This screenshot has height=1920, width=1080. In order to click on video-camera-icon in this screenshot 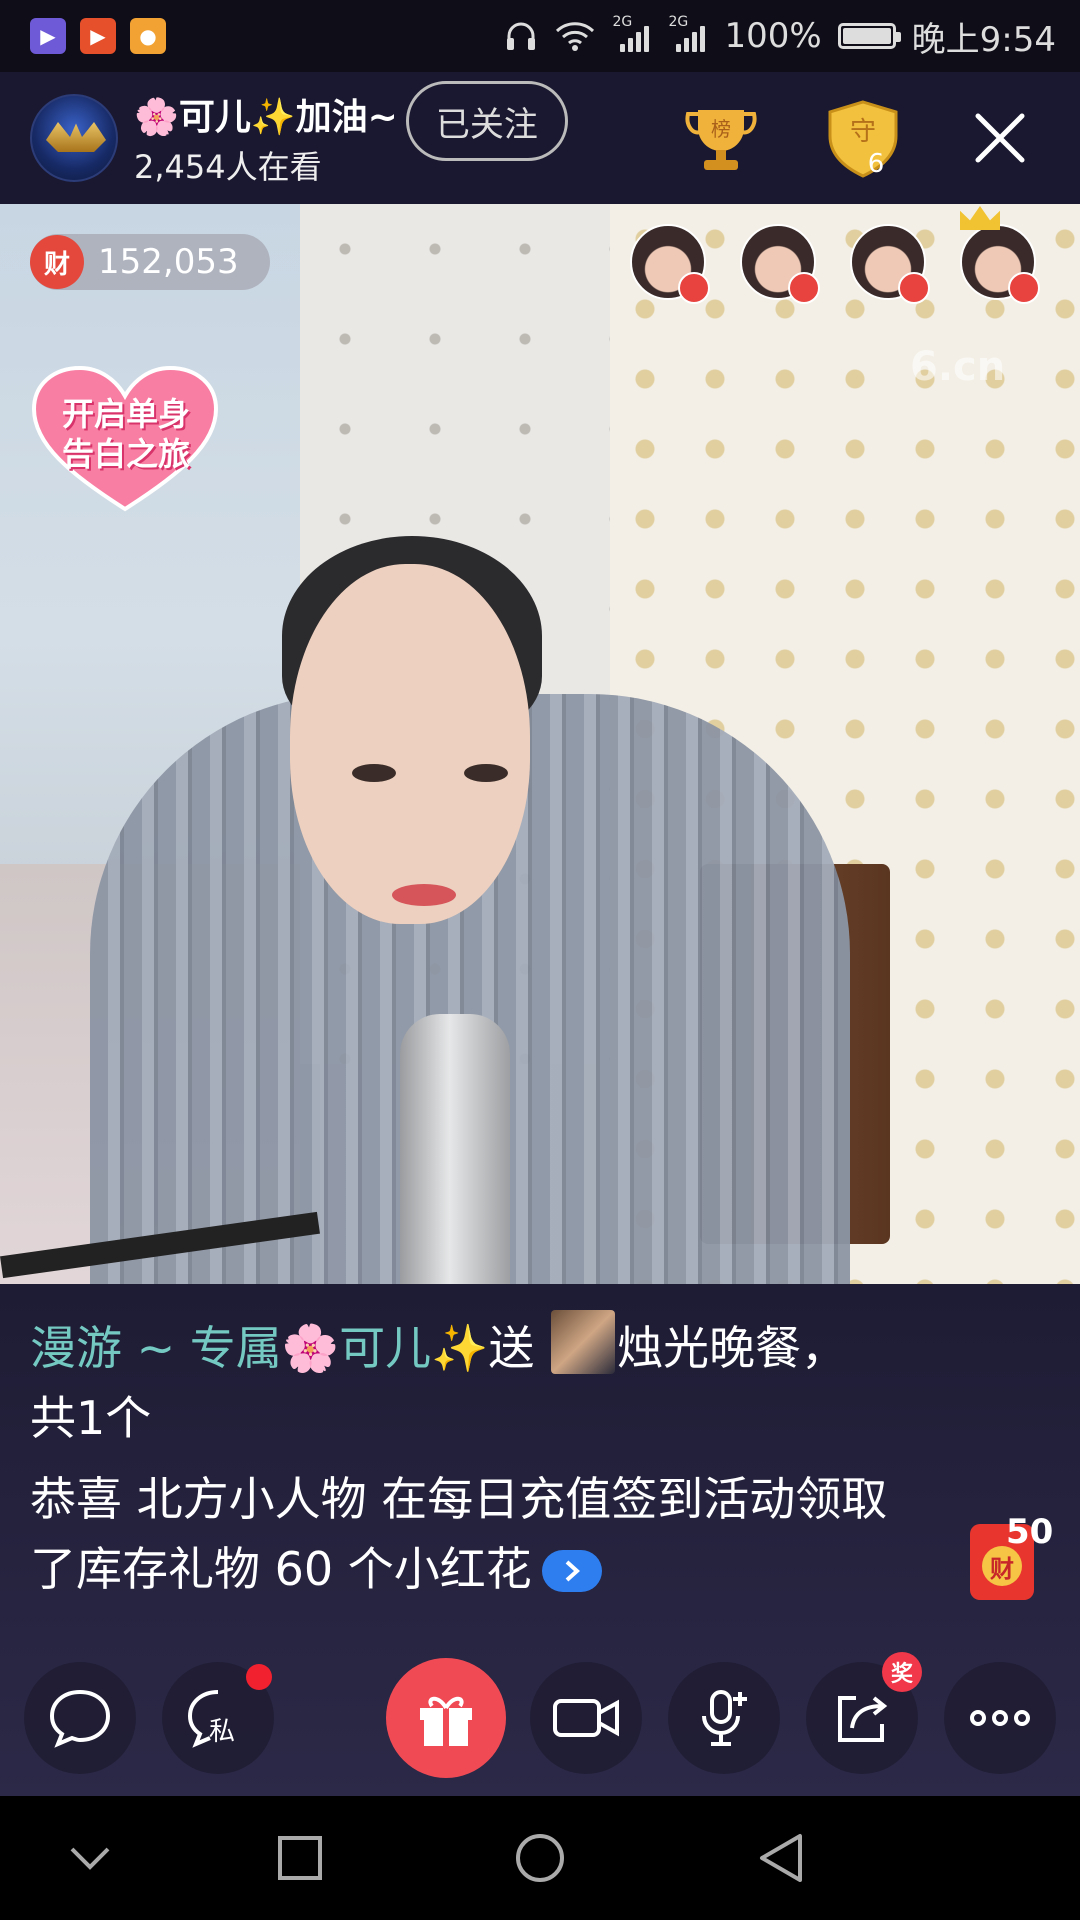, I will do `click(586, 1718)`.